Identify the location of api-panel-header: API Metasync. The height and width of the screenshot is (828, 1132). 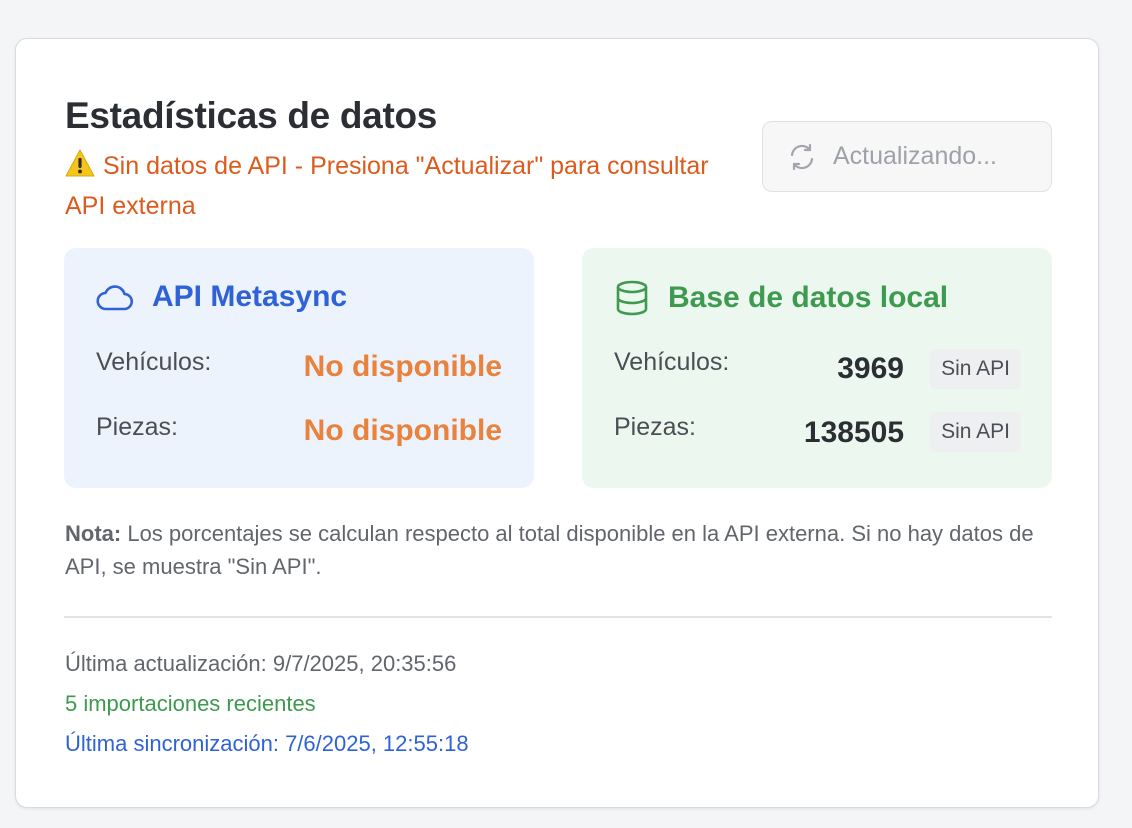
(221, 297).